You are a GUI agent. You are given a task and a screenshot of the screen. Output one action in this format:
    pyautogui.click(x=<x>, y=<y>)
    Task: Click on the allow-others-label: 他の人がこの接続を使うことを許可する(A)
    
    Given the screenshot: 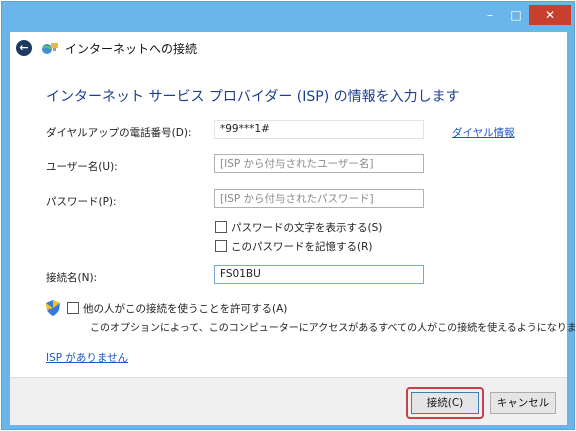 What is the action you would take?
    pyautogui.click(x=185, y=309)
    